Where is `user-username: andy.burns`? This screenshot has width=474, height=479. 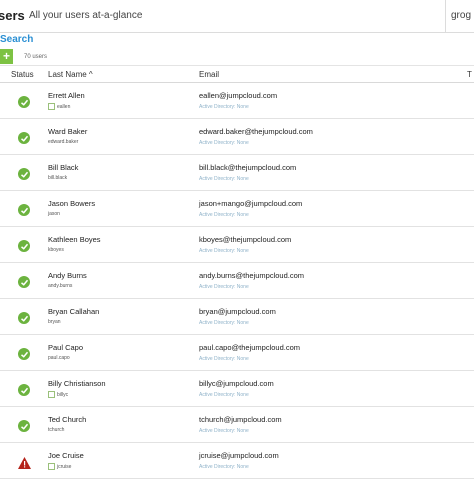
user-username: andy.burns is located at coordinates (60, 286).